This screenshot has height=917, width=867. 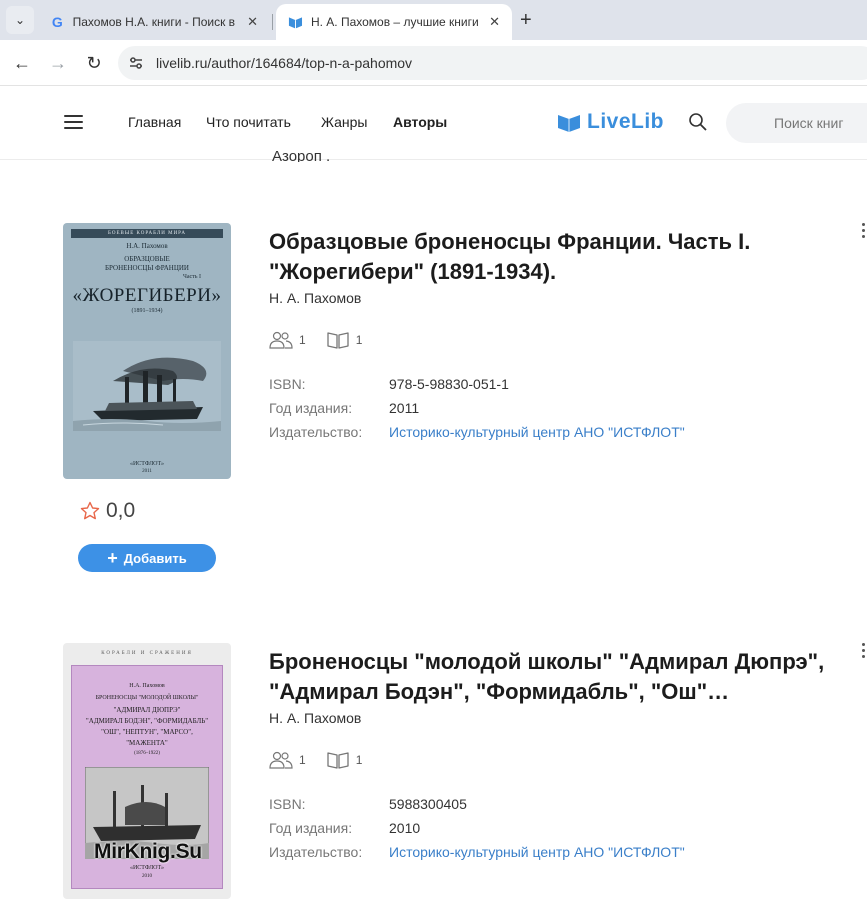 What do you see at coordinates (698, 122) in the screenshot?
I see `search-icon` at bounding box center [698, 122].